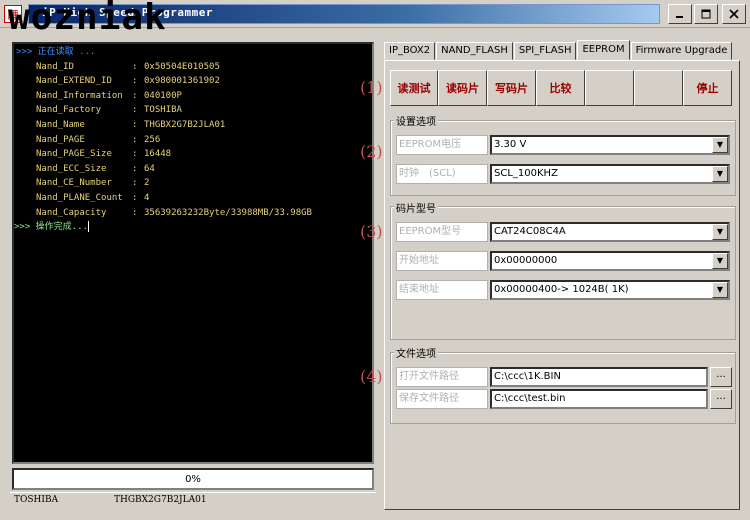 This screenshot has width=750, height=520. I want to click on console-row-key: Nand_PAGE, so click(60, 139).